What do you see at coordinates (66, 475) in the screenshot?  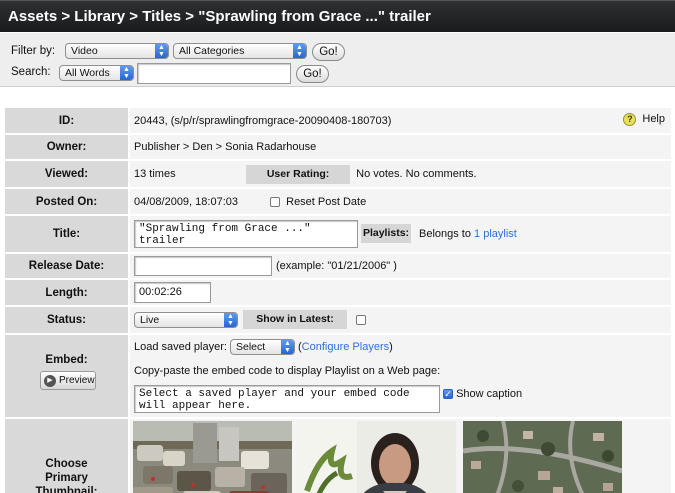 I see `thumbnail-label: Choose Primary Thumbnail:` at bounding box center [66, 475].